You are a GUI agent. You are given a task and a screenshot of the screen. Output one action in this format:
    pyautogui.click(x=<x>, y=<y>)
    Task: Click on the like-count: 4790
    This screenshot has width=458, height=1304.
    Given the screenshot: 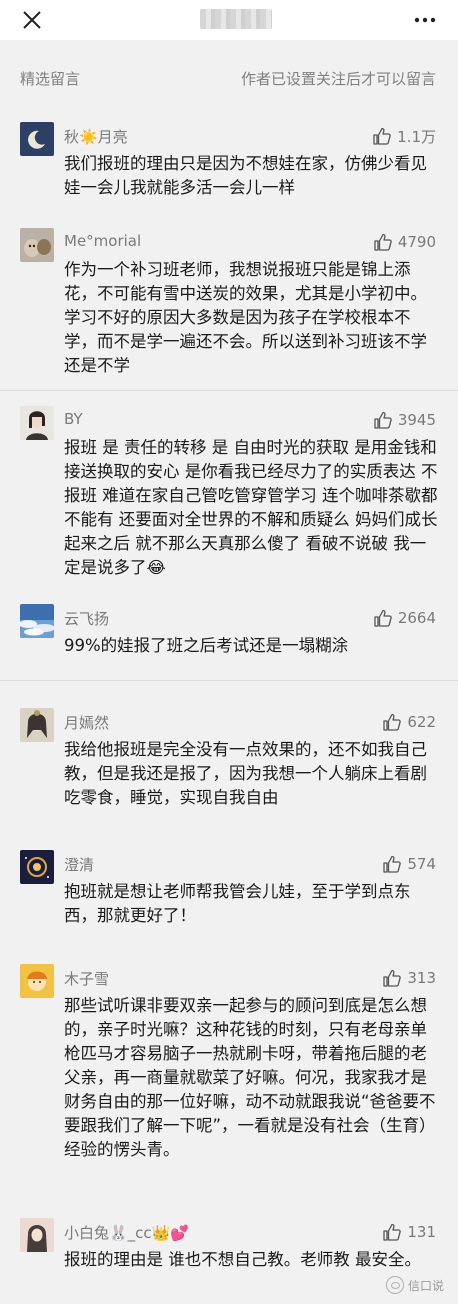 What is the action you would take?
    pyautogui.click(x=416, y=242)
    